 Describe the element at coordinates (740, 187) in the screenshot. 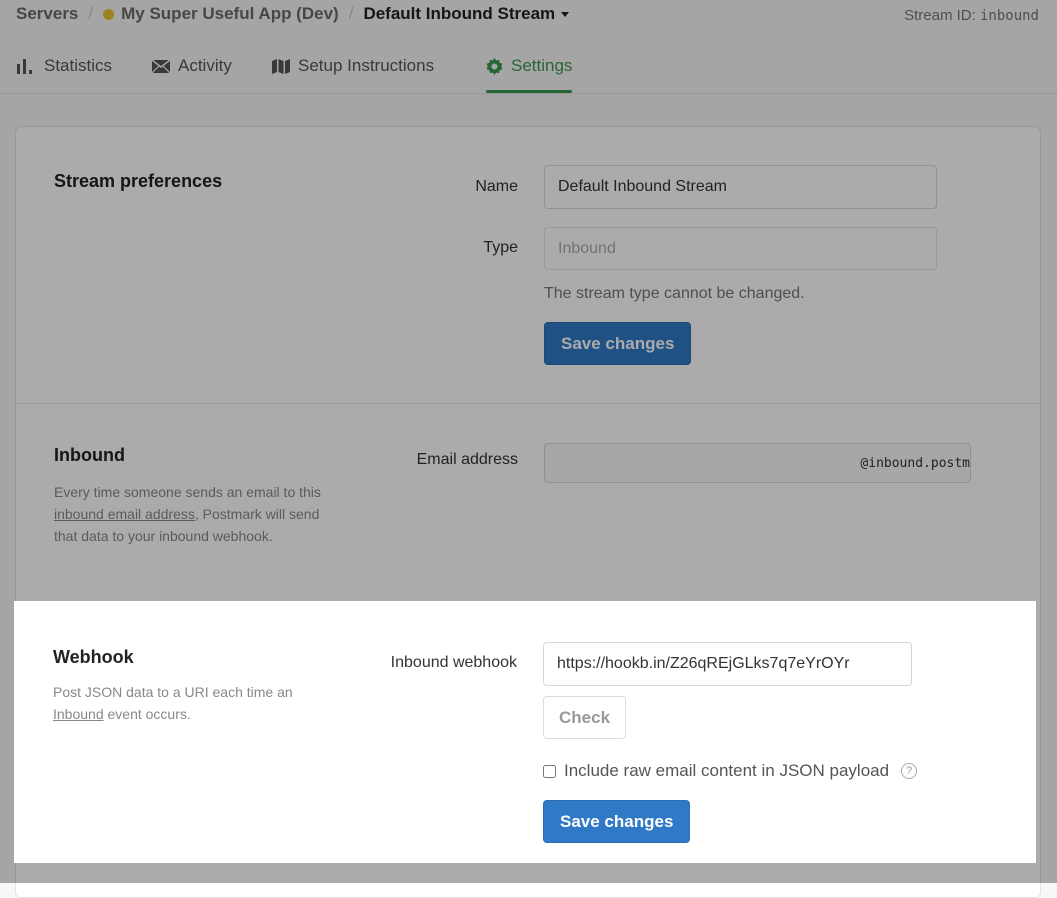

I see `stream-name-input: Default Inbound Stream` at that location.